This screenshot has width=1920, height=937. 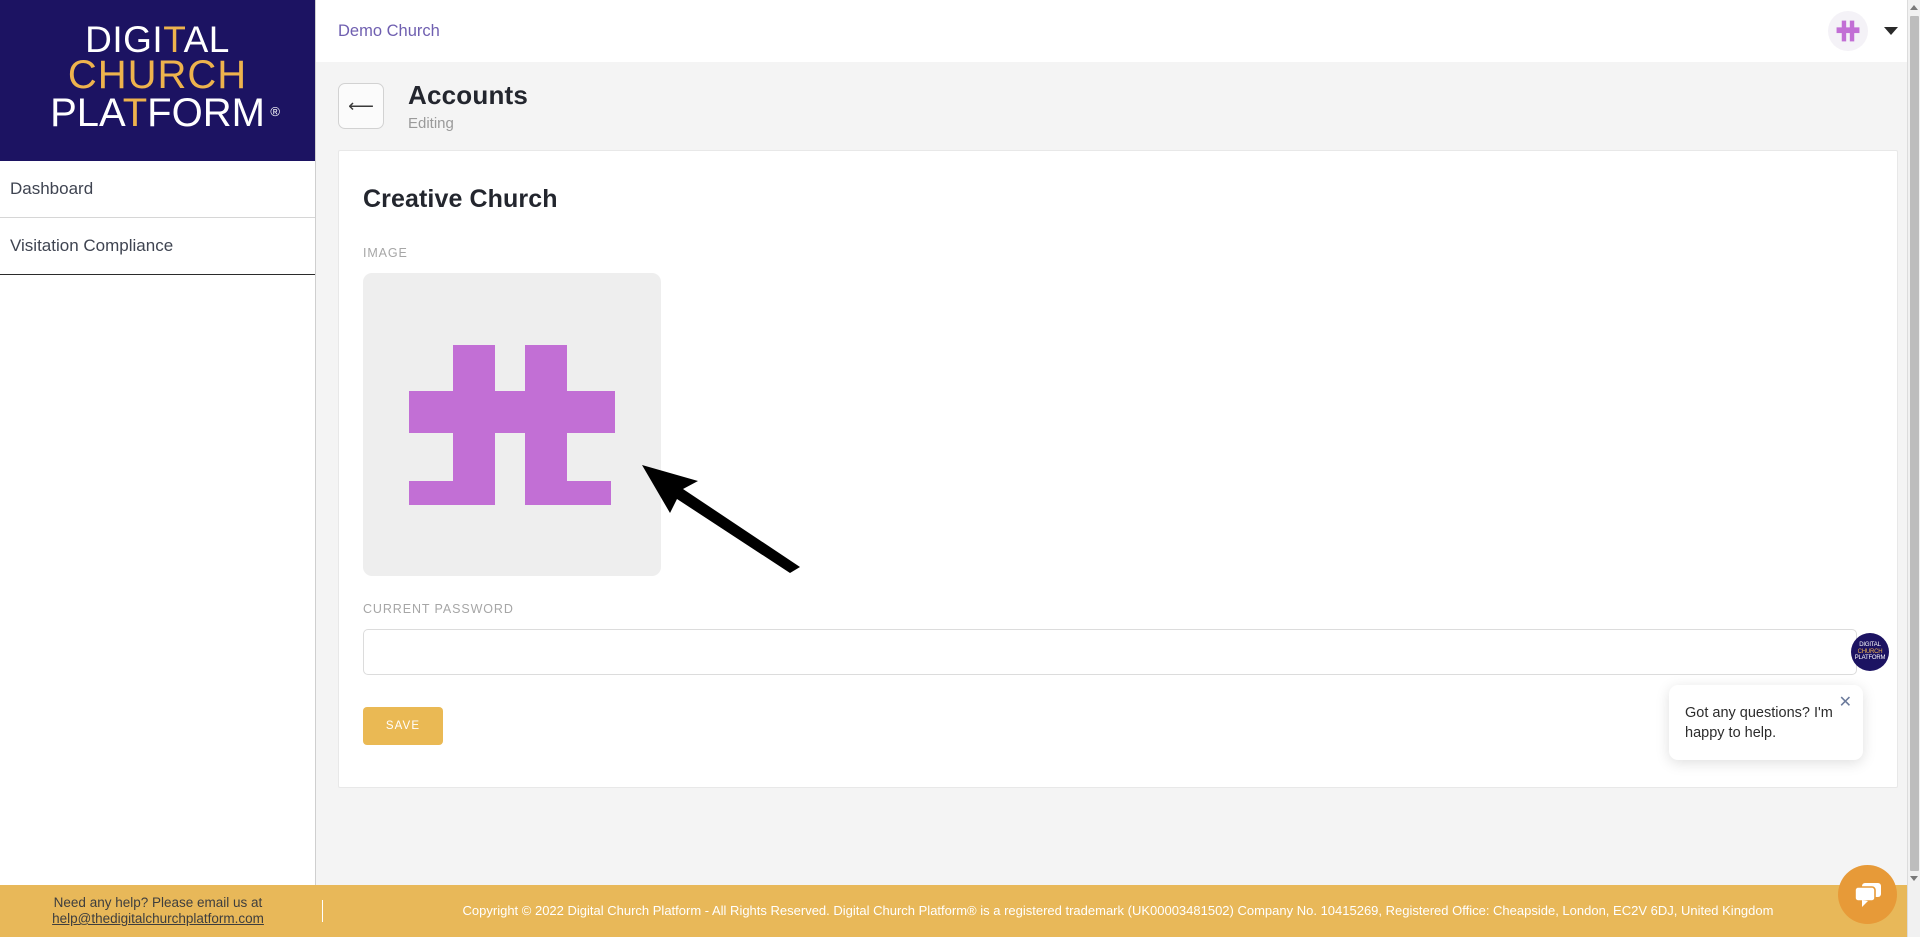 I want to click on chat-bubble-icon, so click(x=1867, y=894).